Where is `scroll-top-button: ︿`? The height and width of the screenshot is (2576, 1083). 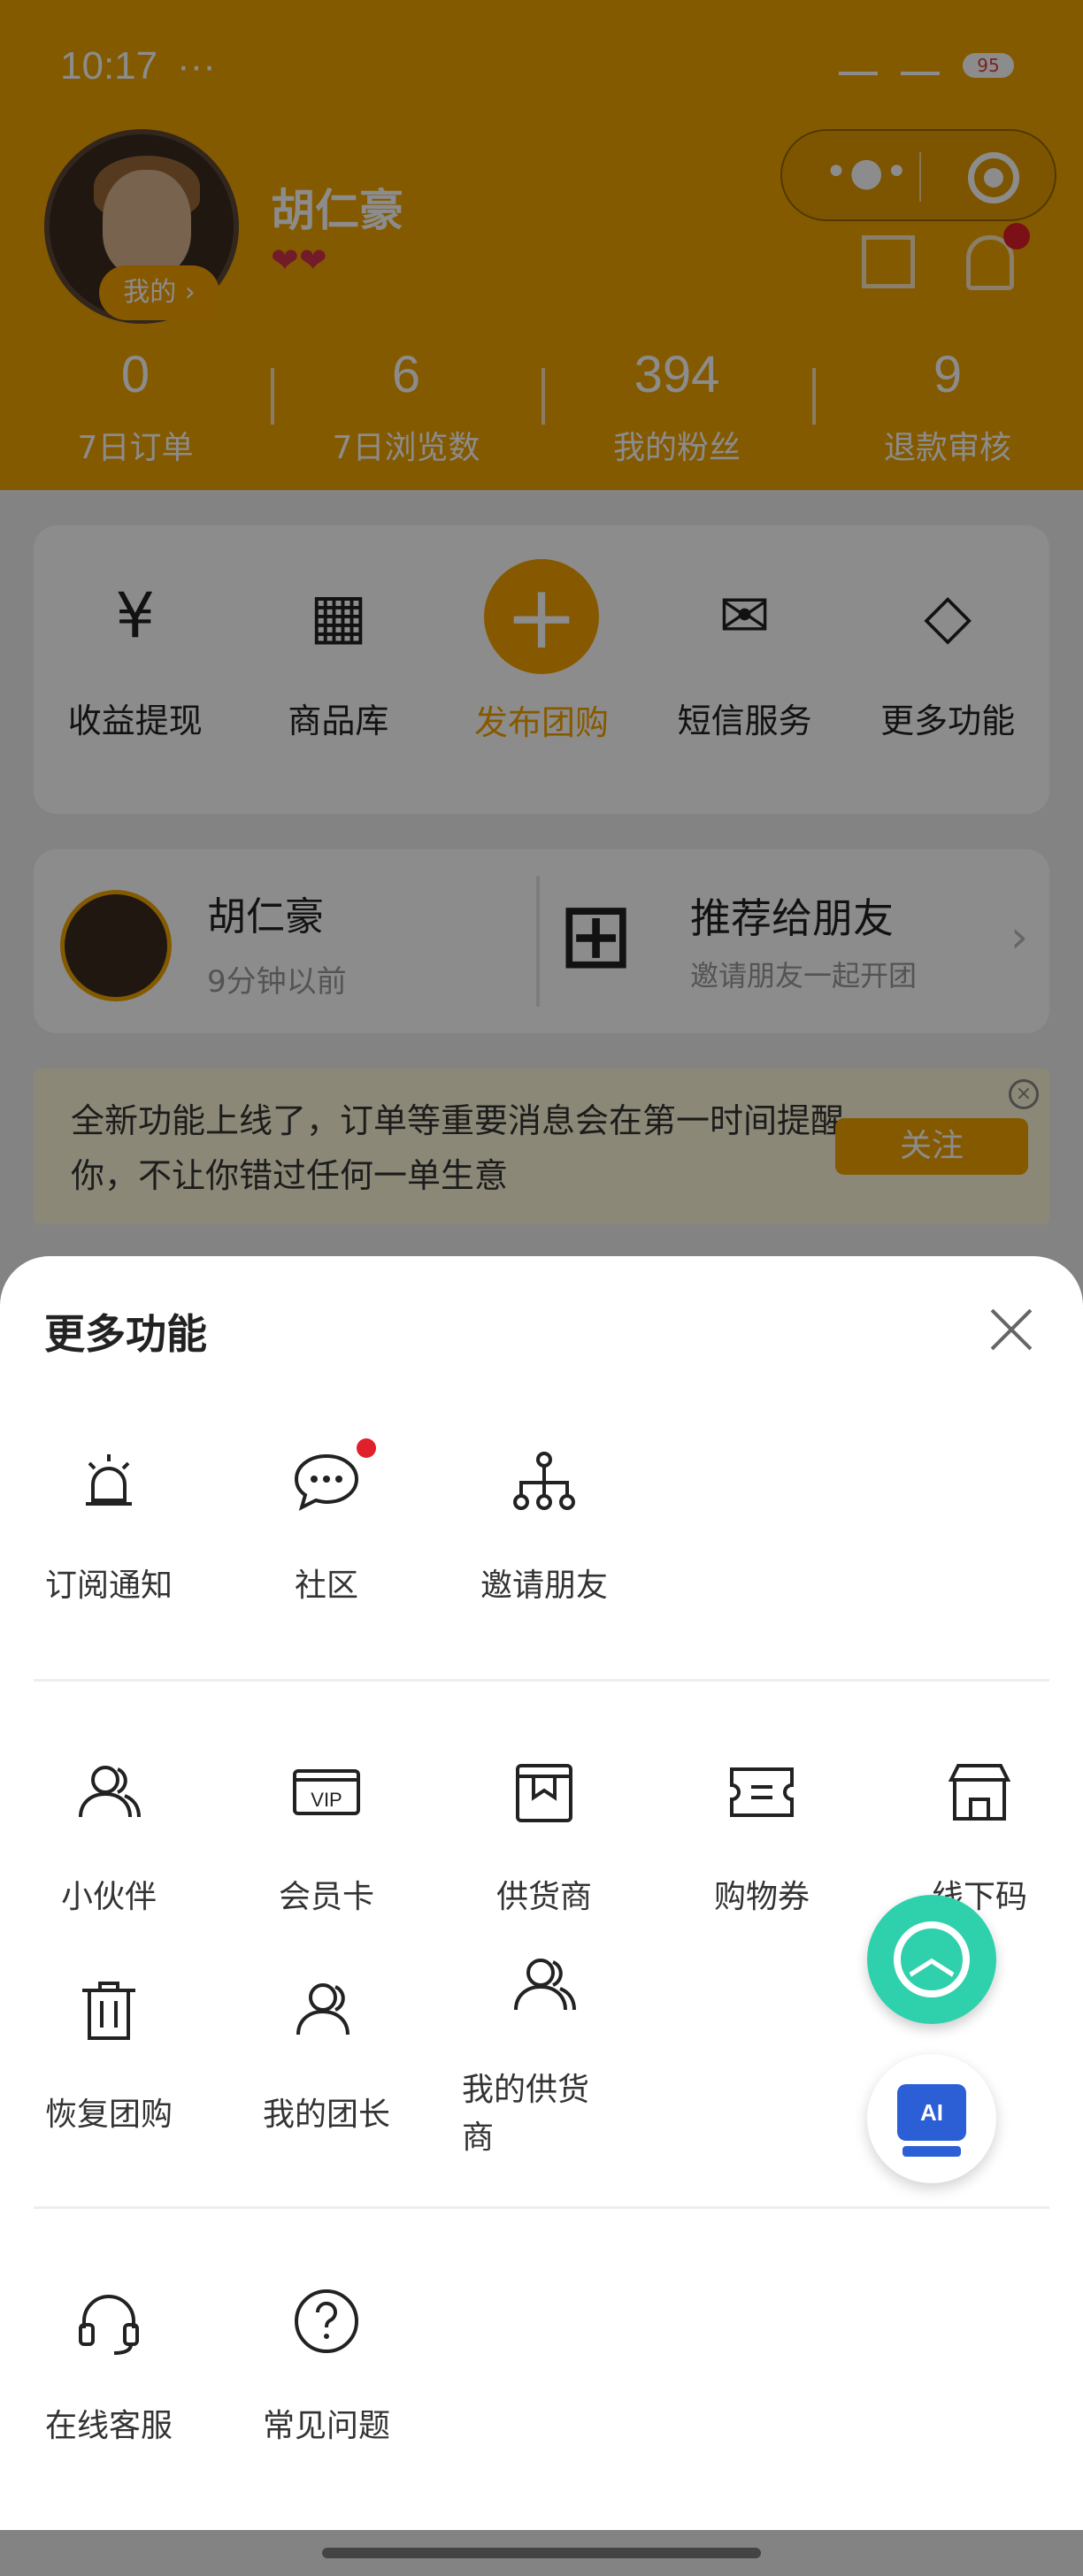
scroll-top-button: ︿ is located at coordinates (931, 1959).